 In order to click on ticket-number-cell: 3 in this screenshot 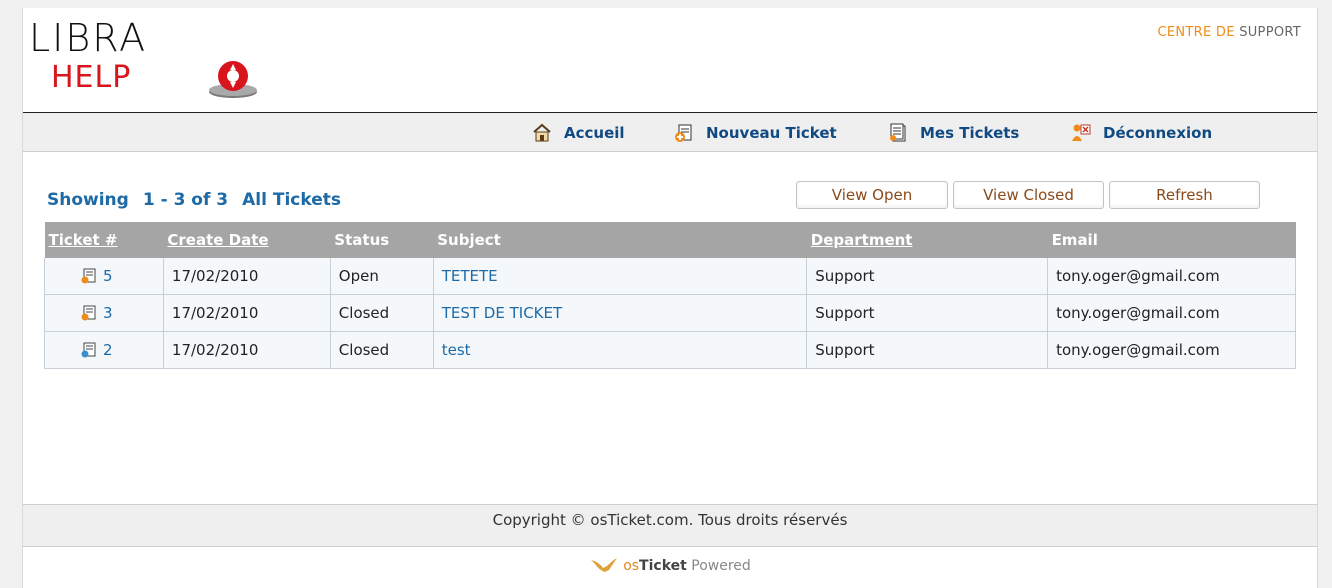, I will do `click(104, 313)`.